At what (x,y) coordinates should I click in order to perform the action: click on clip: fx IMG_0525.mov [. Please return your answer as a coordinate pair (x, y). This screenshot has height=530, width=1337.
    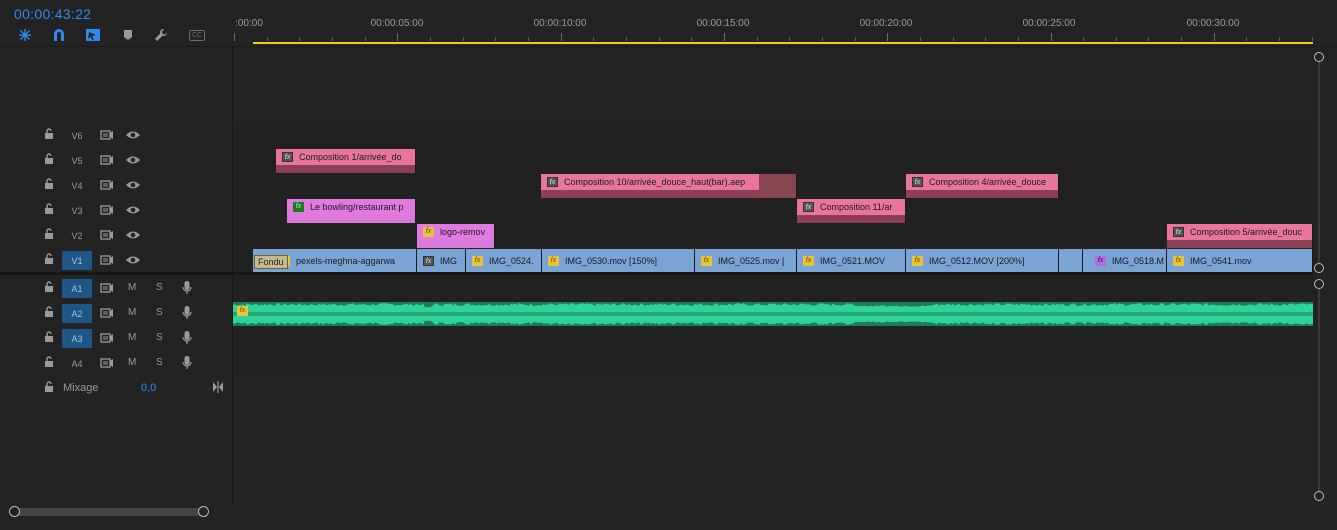
    Looking at the image, I should click on (746, 261).